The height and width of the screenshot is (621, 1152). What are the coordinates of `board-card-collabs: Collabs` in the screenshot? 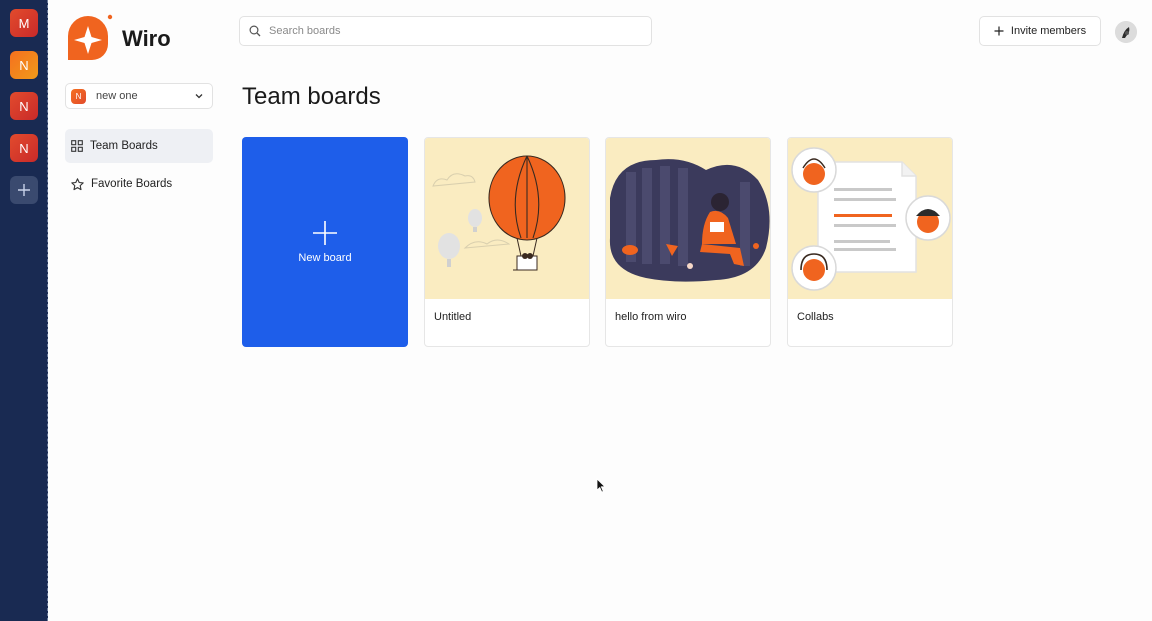 It's located at (870, 242).